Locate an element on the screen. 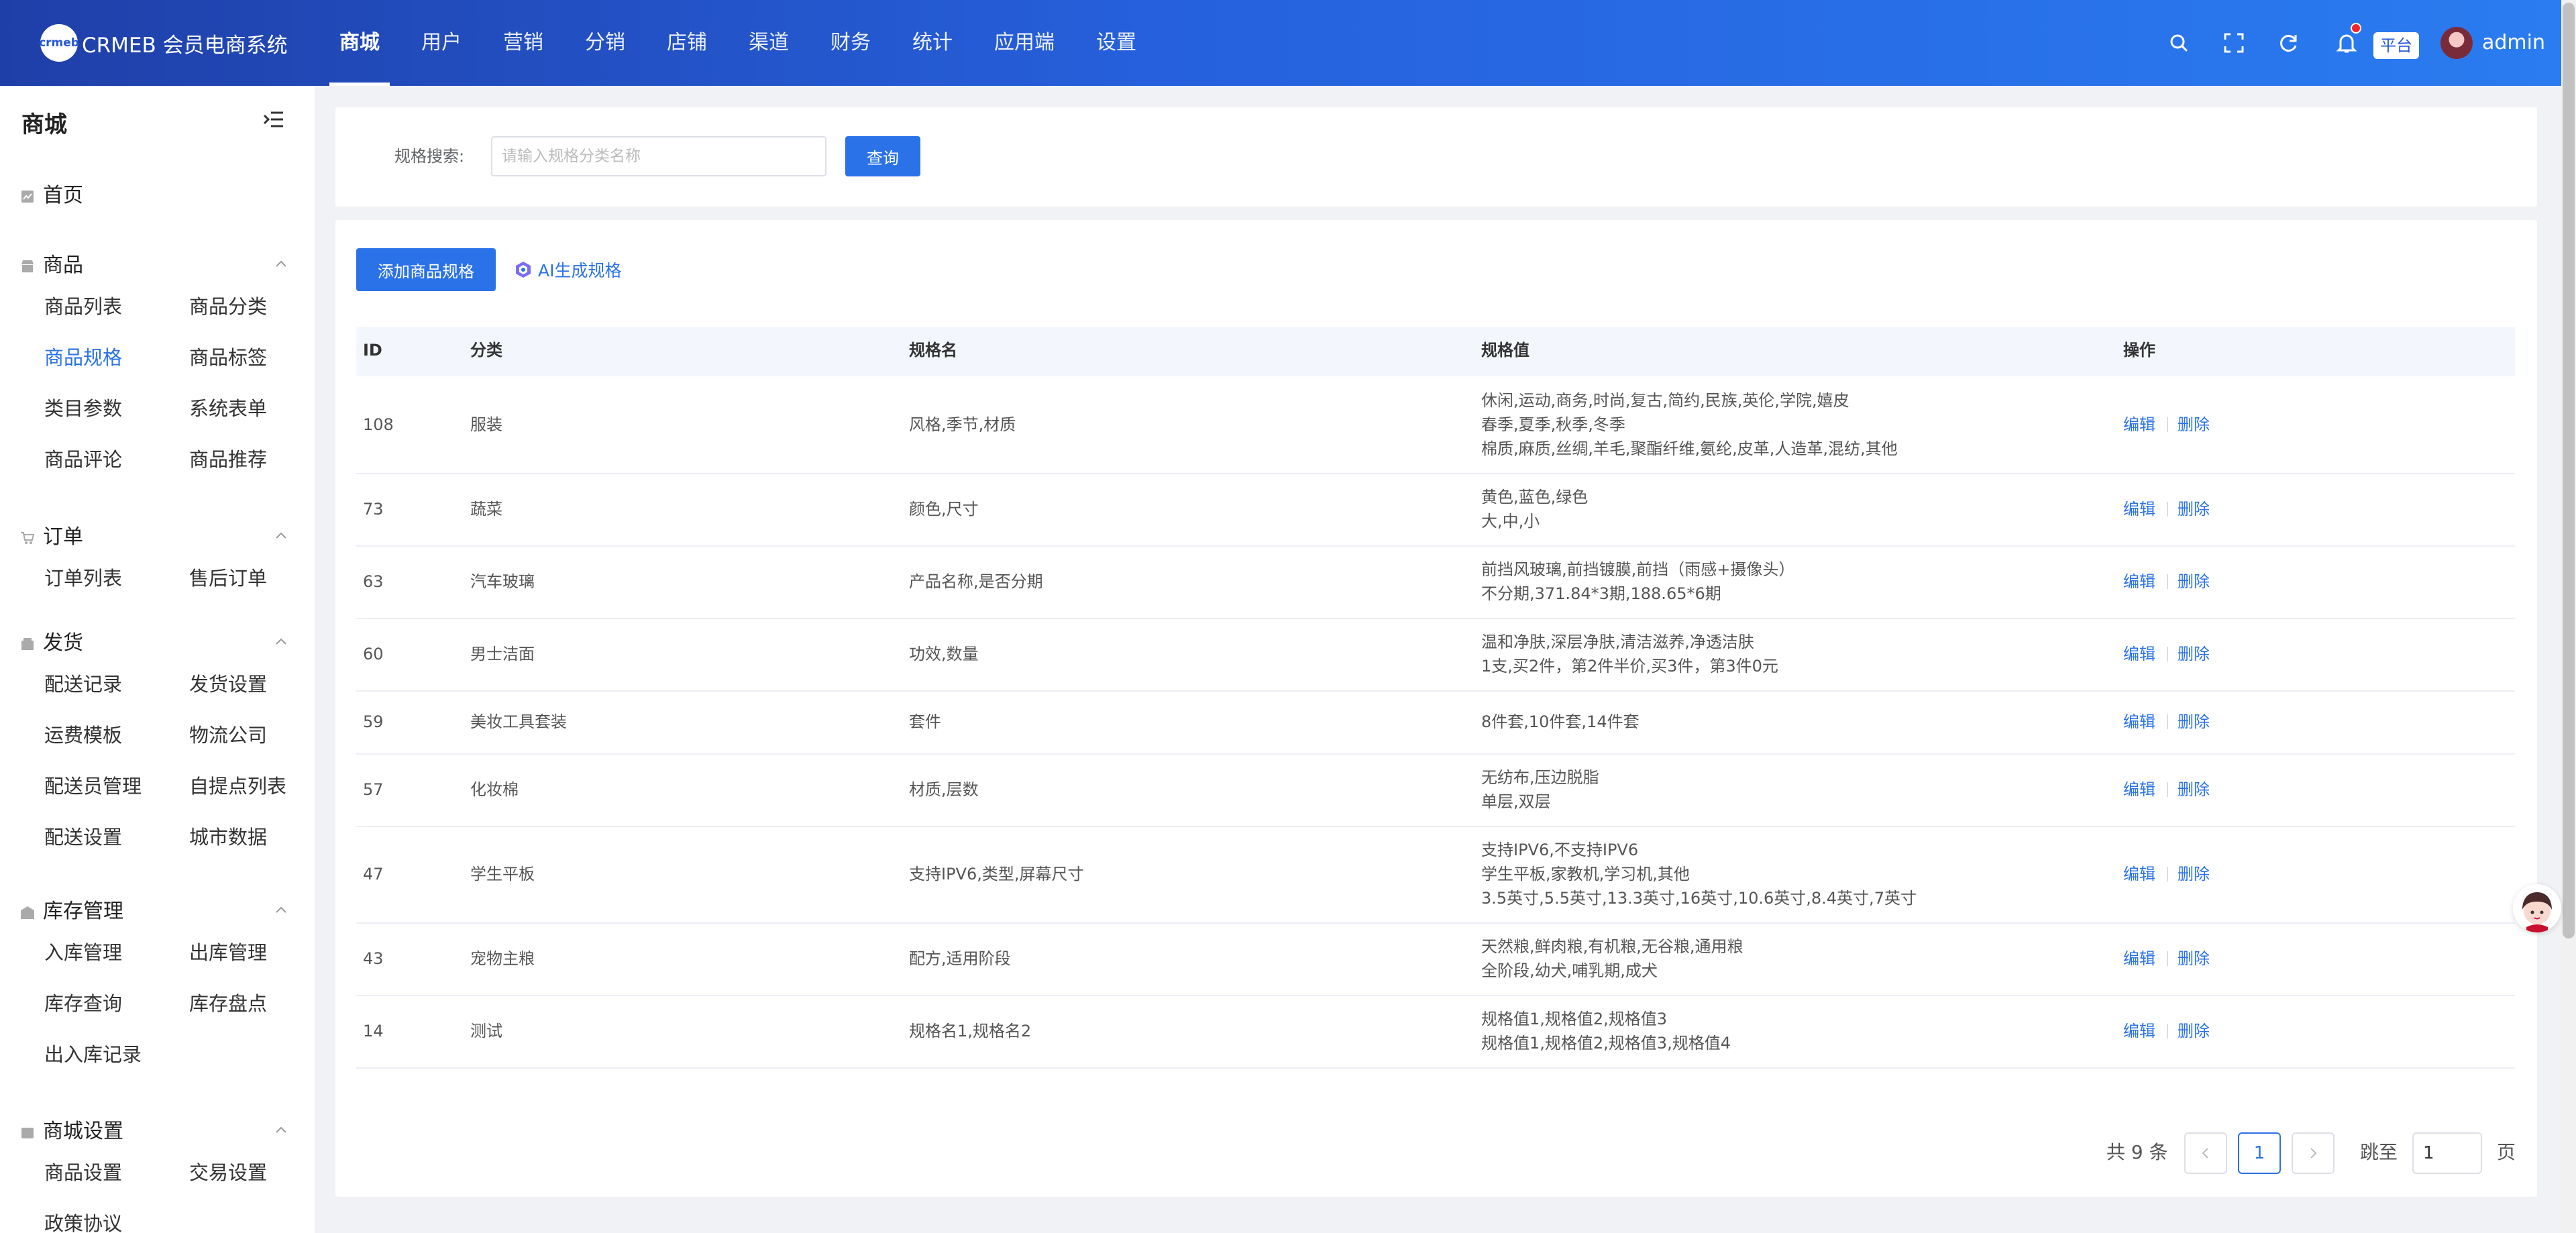 The image size is (2576, 1233). top-nav-item: 渠道 is located at coordinates (769, 43).